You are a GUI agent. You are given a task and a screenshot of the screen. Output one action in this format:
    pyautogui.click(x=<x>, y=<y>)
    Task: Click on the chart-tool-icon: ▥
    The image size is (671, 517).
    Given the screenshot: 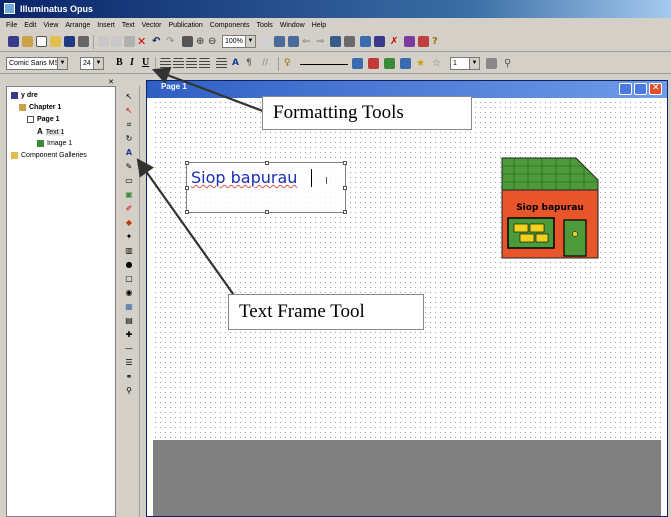 What is the action you would take?
    pyautogui.click(x=129, y=251)
    